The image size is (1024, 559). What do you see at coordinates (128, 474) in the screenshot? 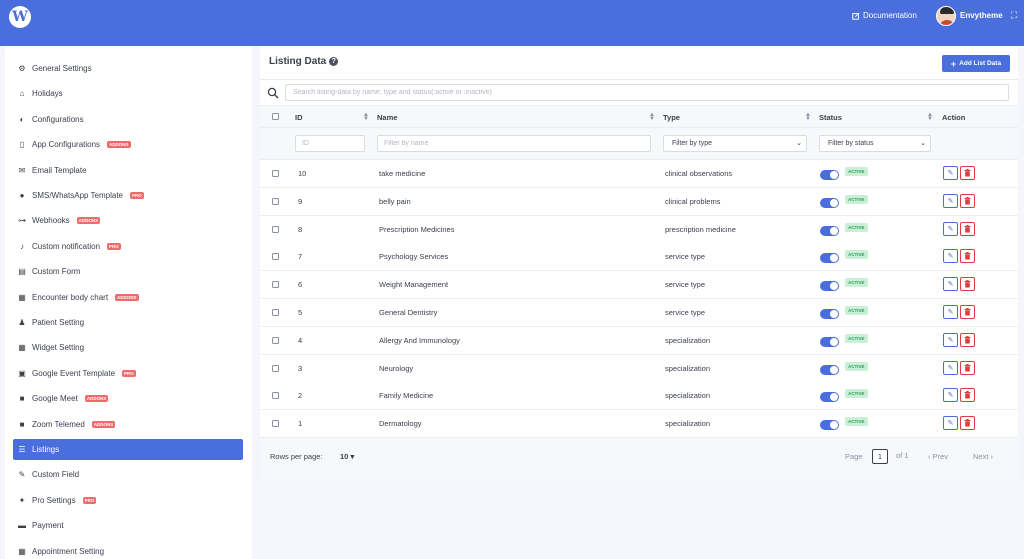
I see `sidebar-item: ✎ Custom Field` at bounding box center [128, 474].